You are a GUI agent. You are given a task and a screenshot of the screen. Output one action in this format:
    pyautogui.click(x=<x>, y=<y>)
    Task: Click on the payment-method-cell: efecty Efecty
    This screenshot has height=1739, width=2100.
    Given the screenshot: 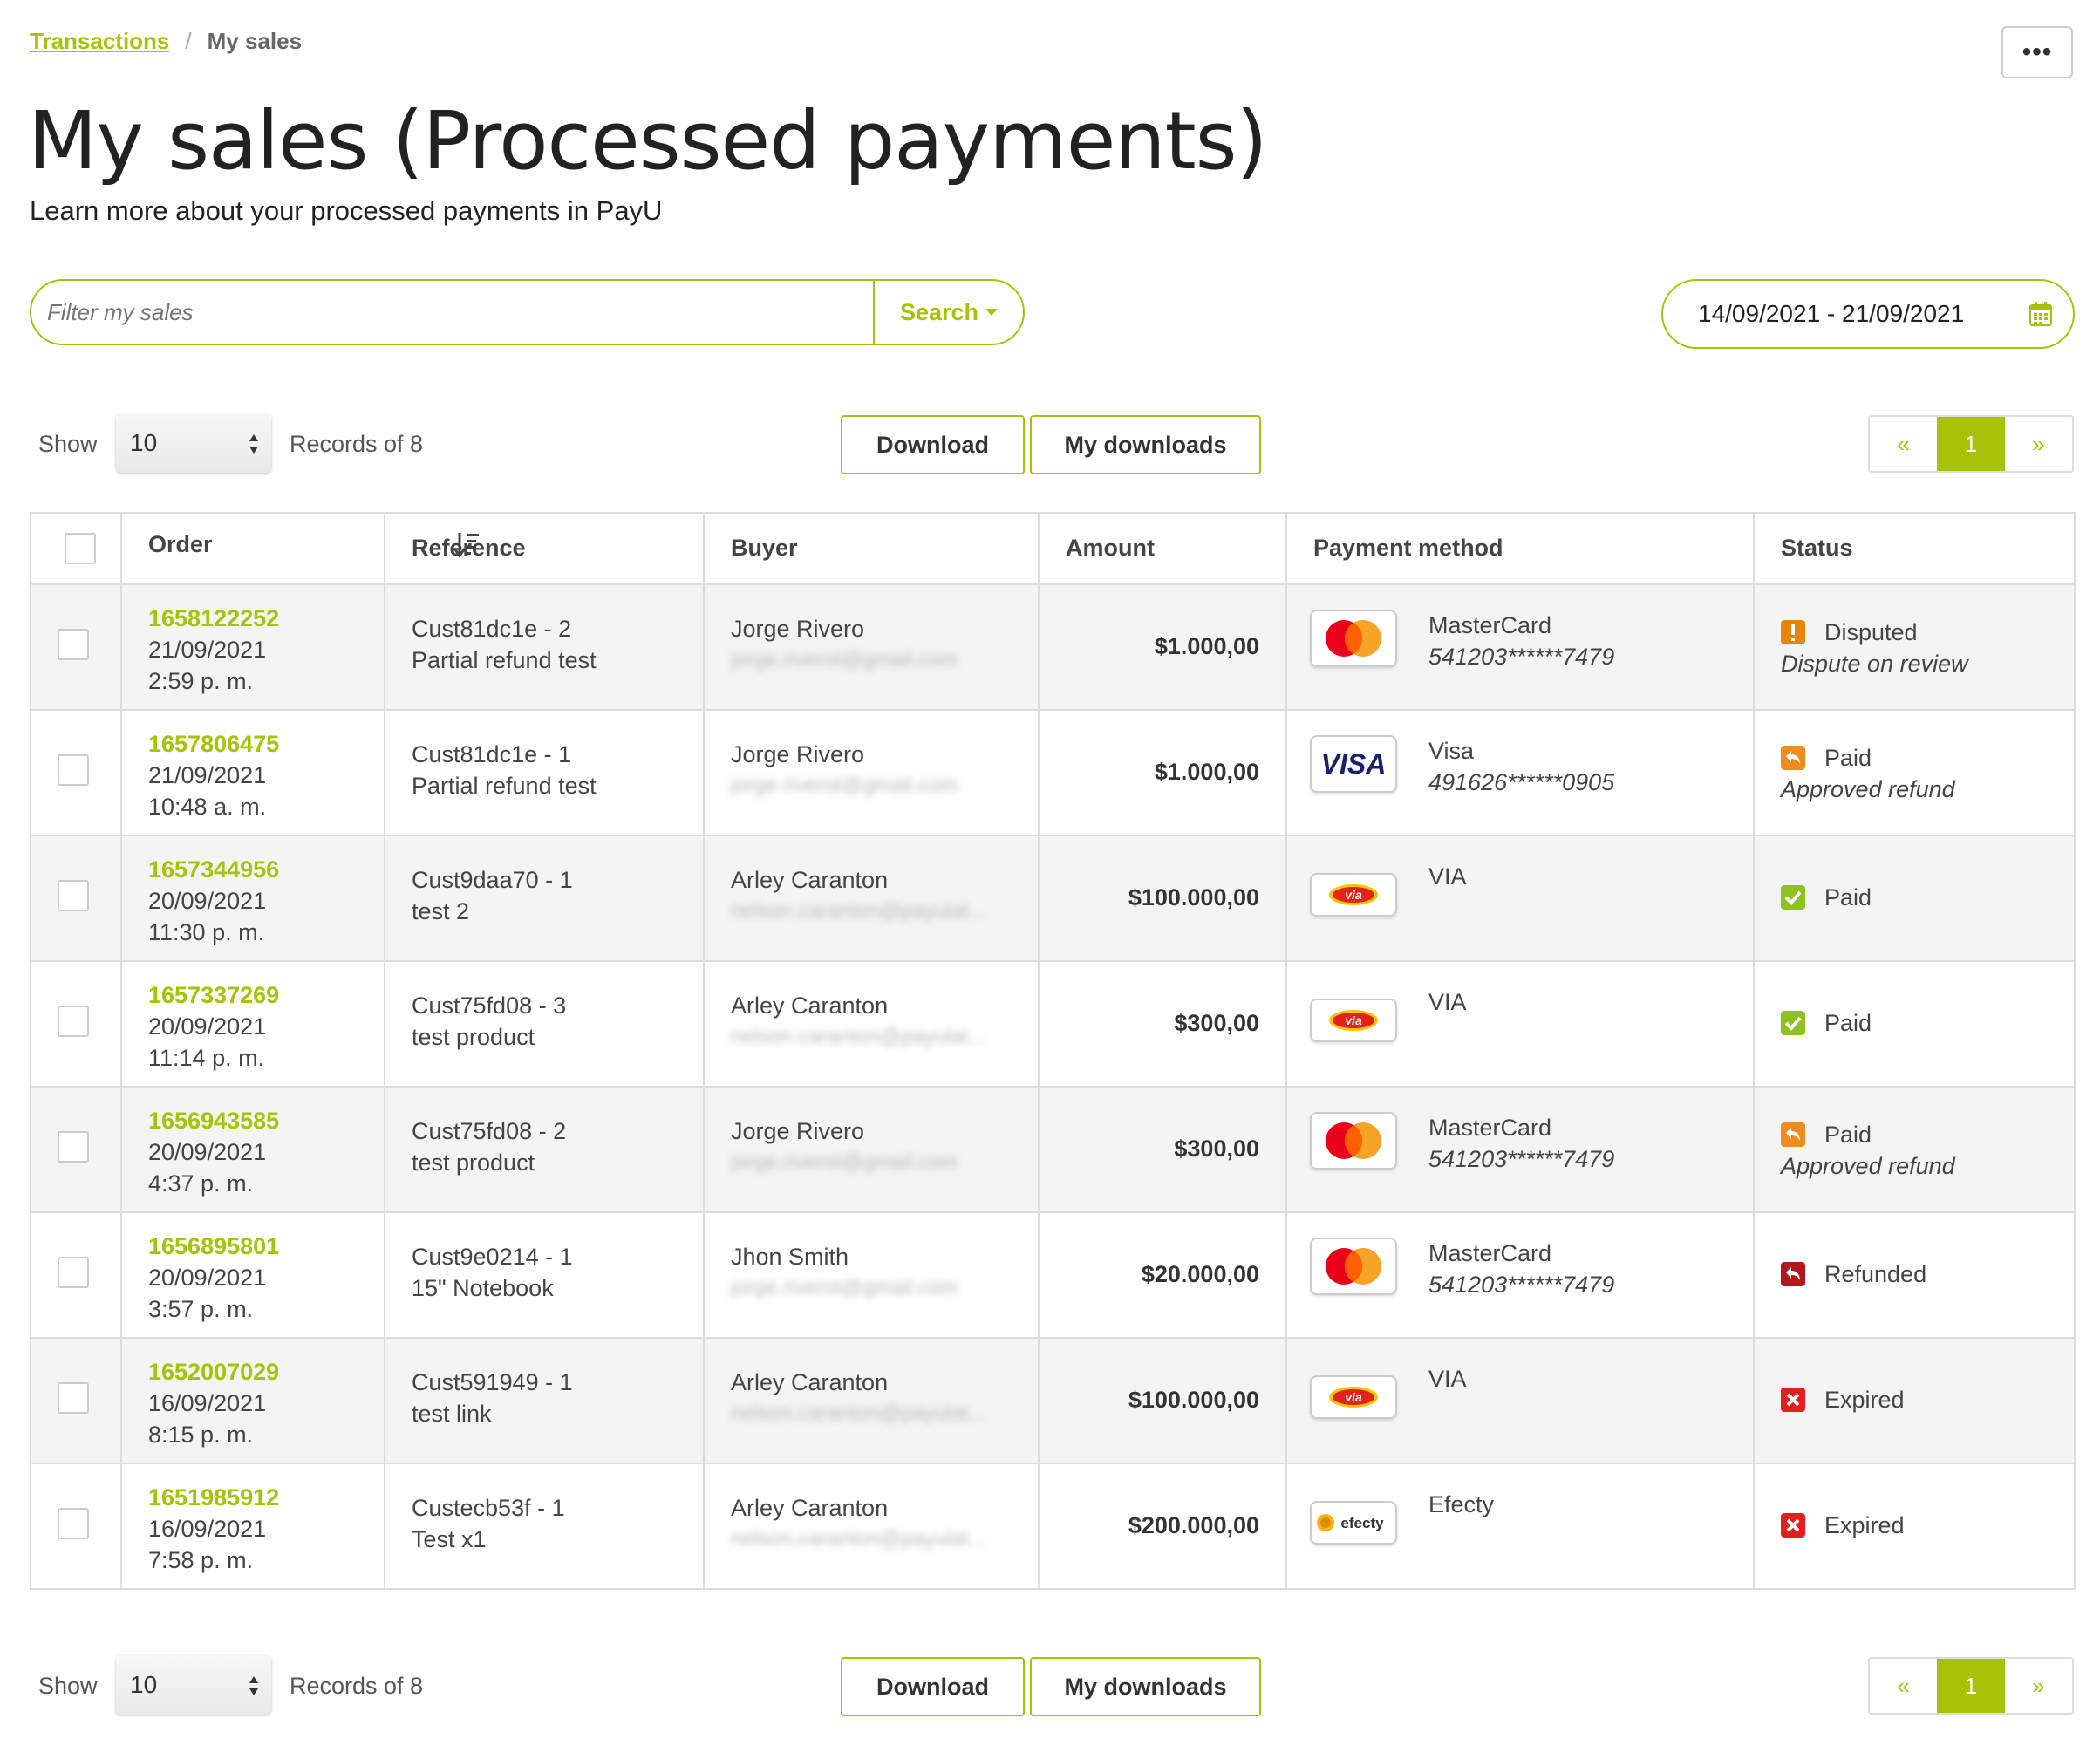 What is the action you would take?
    pyautogui.click(x=1520, y=1526)
    